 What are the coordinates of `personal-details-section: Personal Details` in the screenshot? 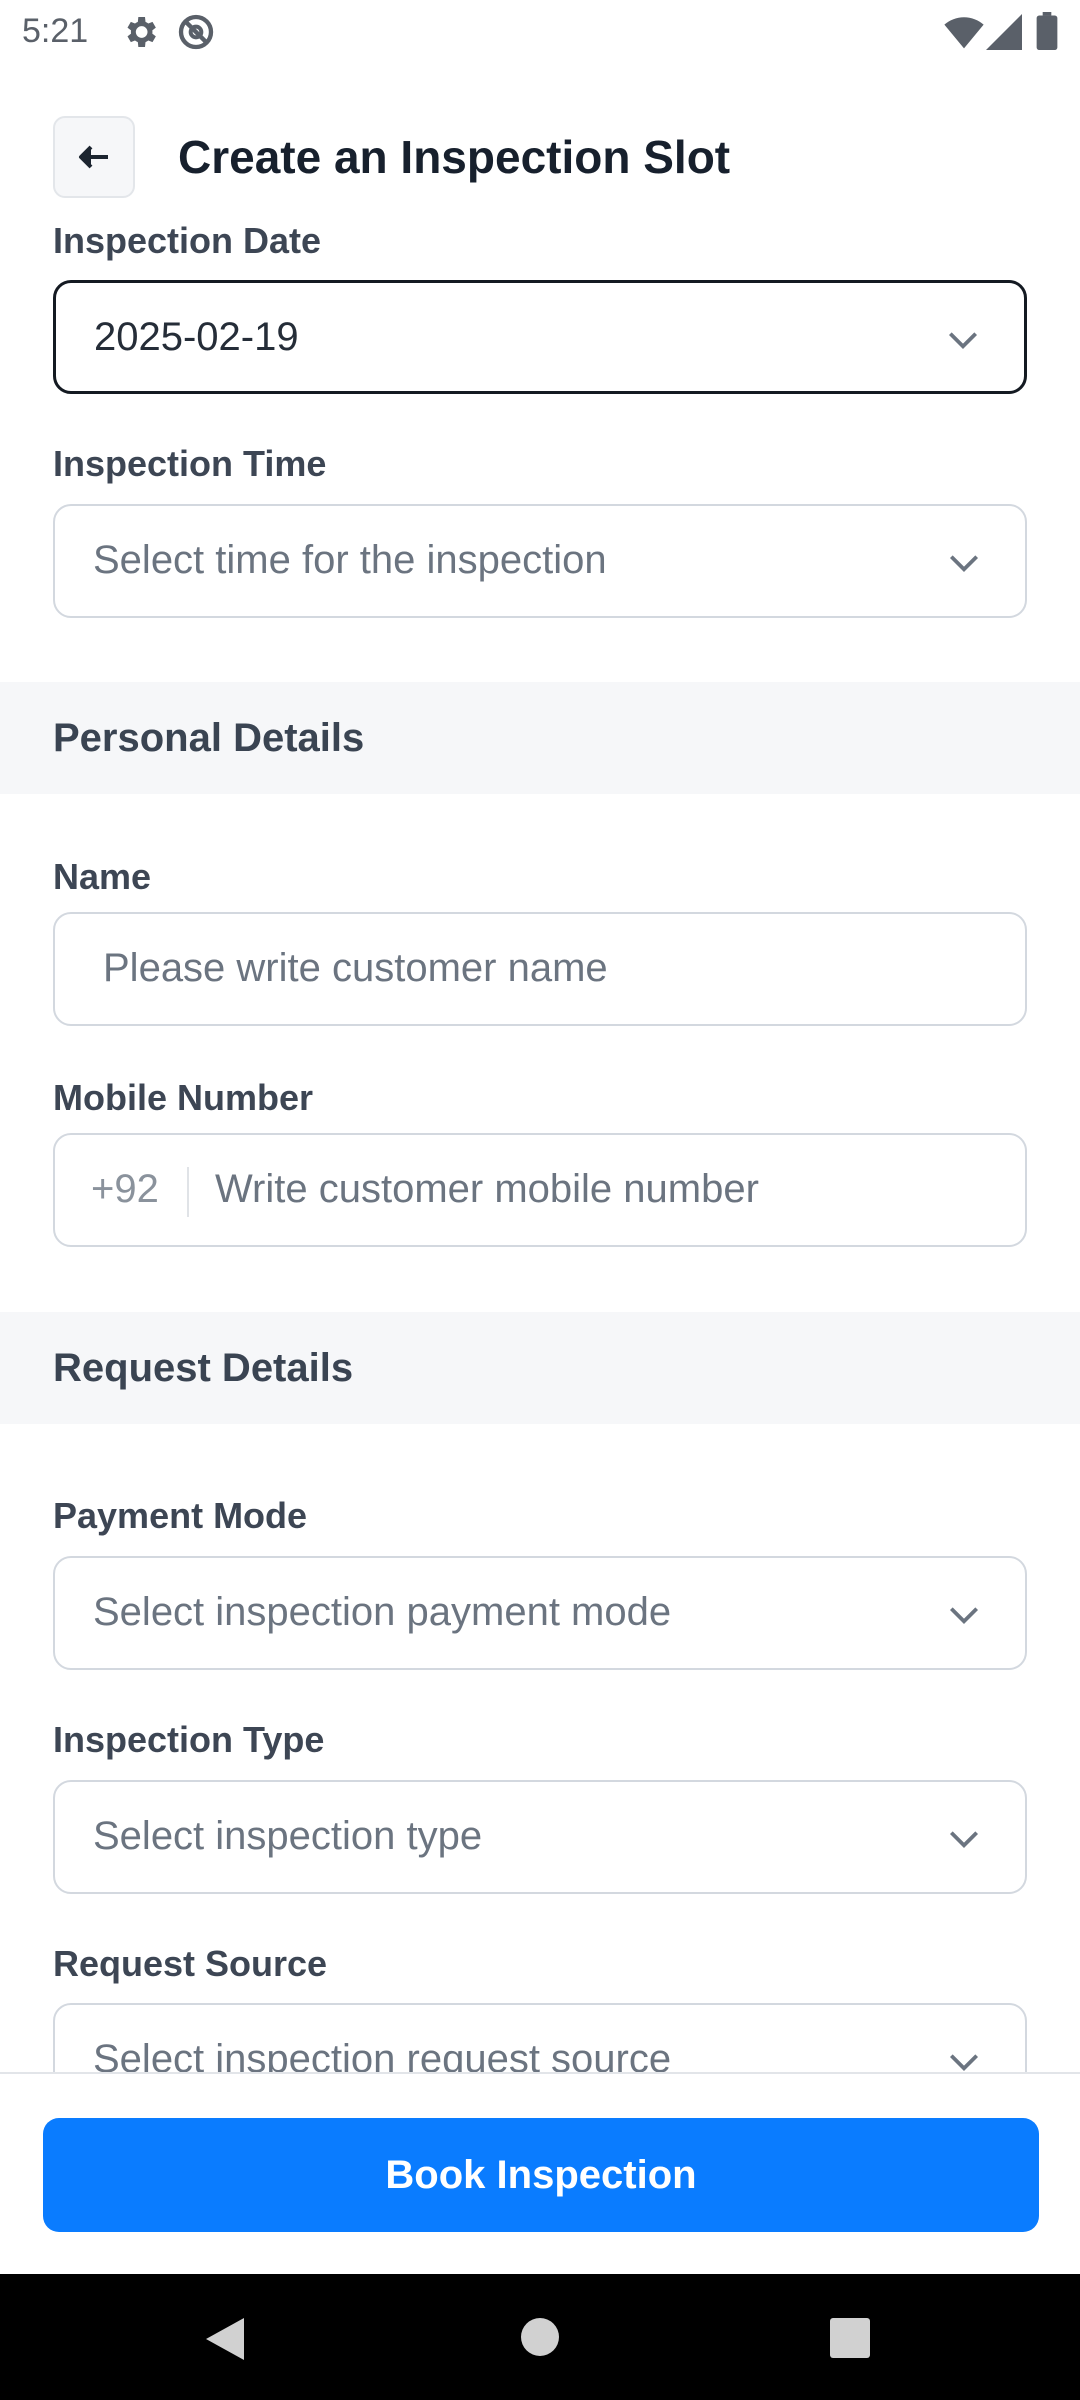 It's located at (540, 738).